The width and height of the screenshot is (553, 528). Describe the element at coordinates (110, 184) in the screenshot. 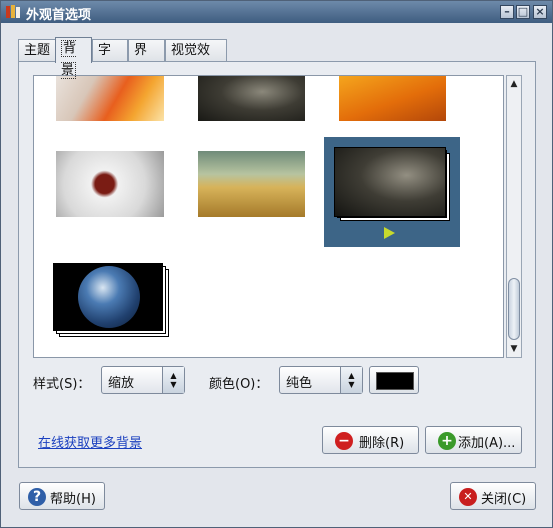

I see `wallpaper-thumb-orchid` at that location.